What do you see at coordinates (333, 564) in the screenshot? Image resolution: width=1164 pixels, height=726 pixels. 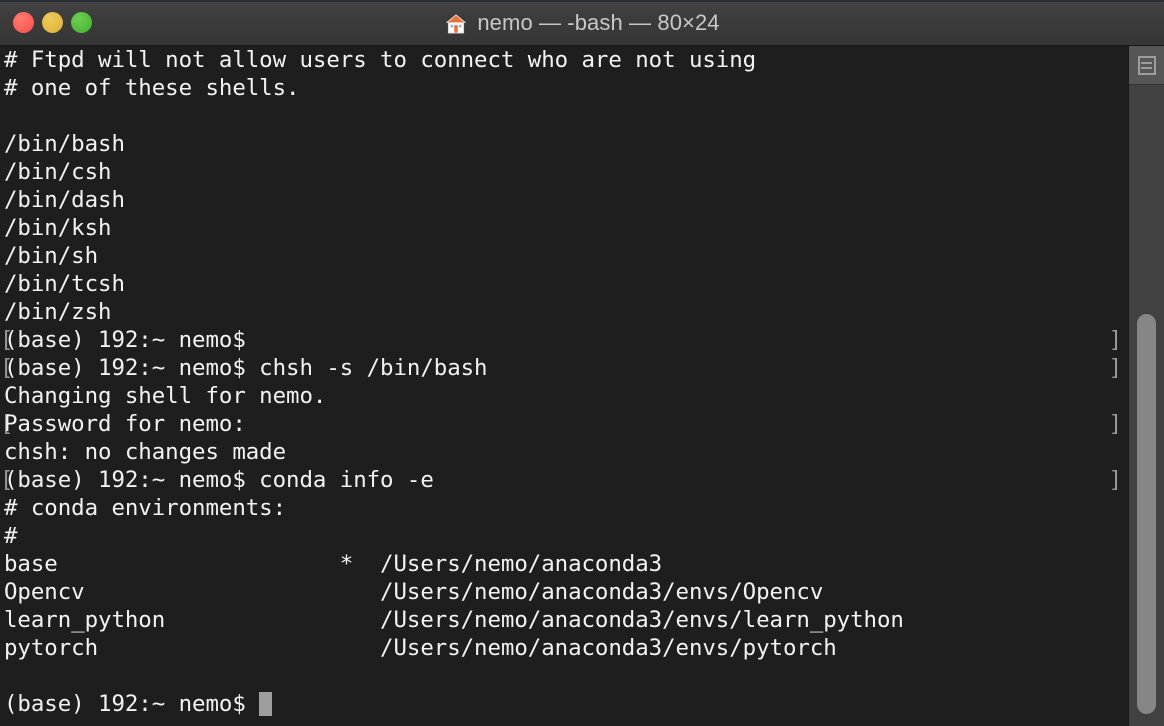 I see `terminal-line-text: base * /Users/nemo/anaconda3` at bounding box center [333, 564].